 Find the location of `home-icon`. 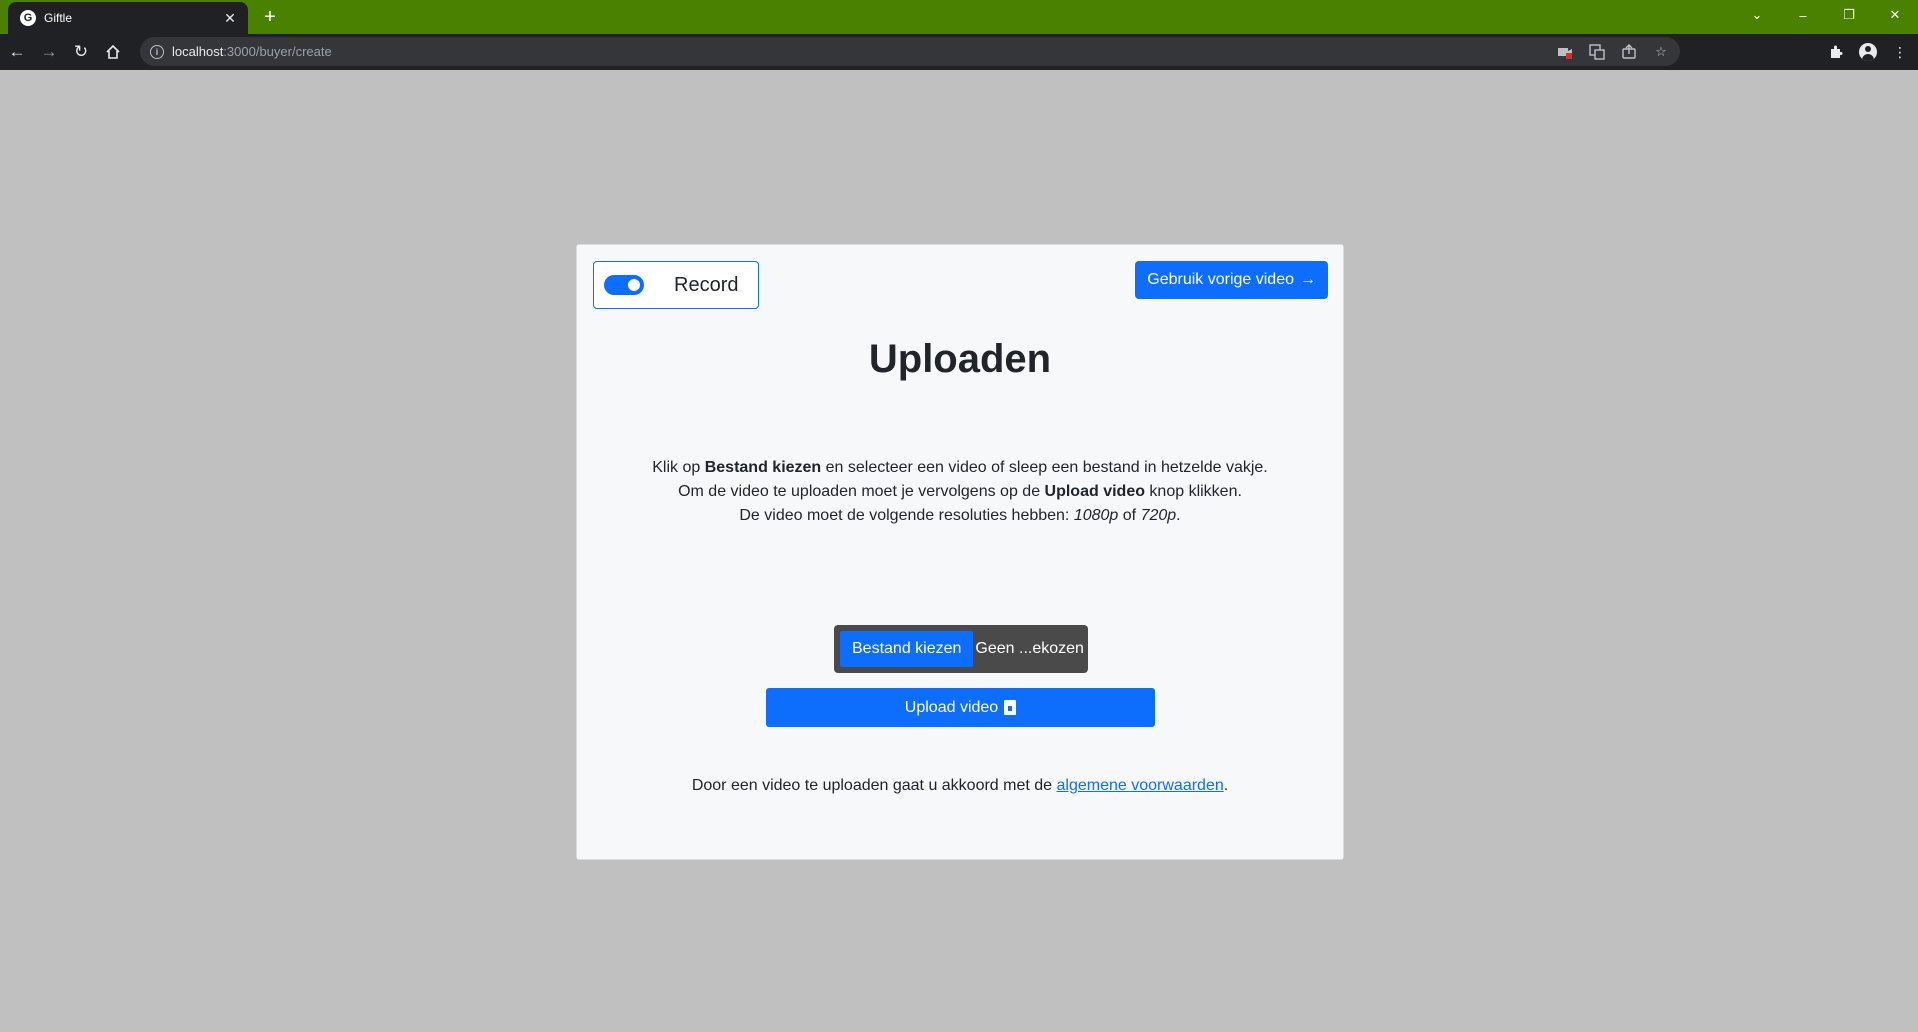

home-icon is located at coordinates (113, 51).